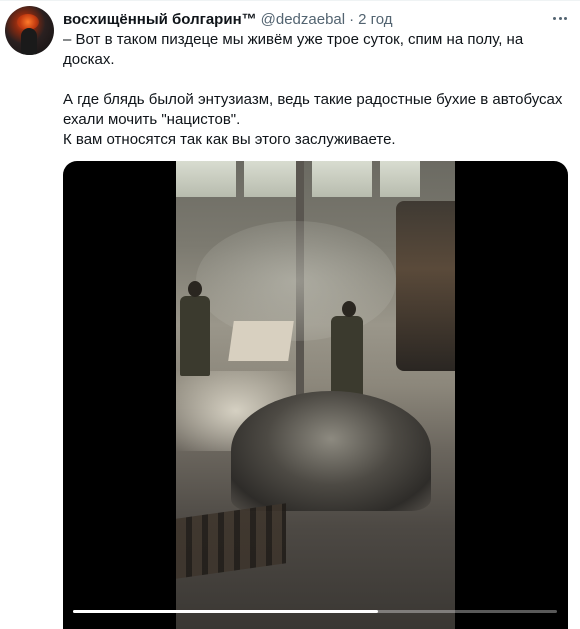 The image size is (580, 629). Describe the element at coordinates (29, 41) in the screenshot. I see `avatar-figure` at that location.